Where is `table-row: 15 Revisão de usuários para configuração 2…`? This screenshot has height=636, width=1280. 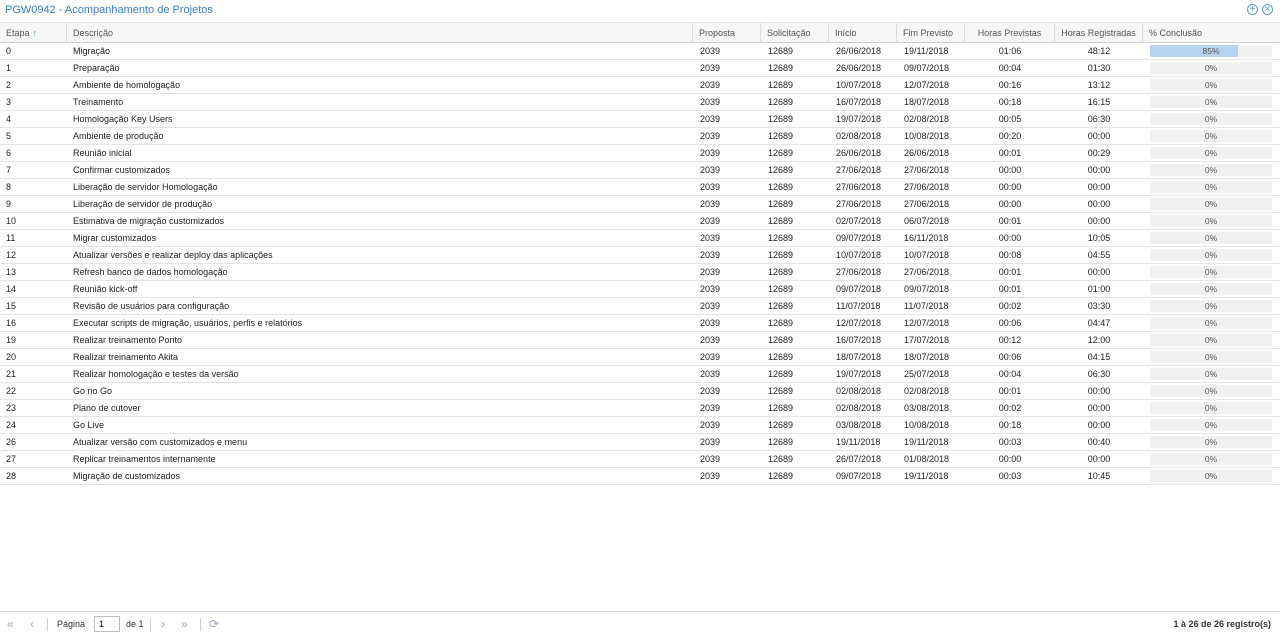 table-row: 15 Revisão de usuários para configuração 2… is located at coordinates (640, 306).